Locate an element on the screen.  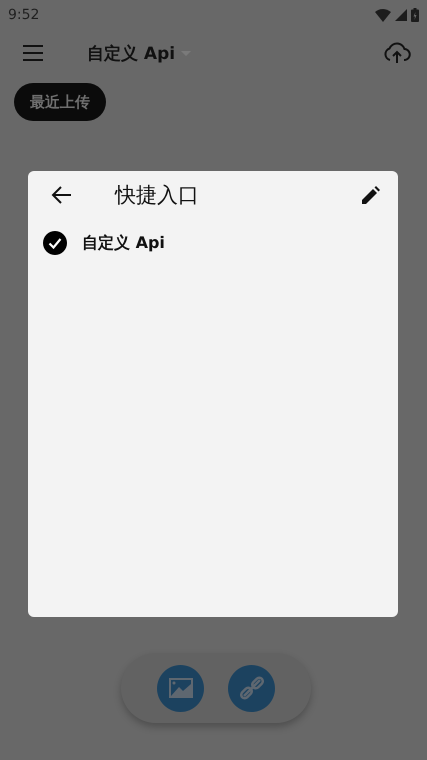
edit-icon is located at coordinates (371, 195).